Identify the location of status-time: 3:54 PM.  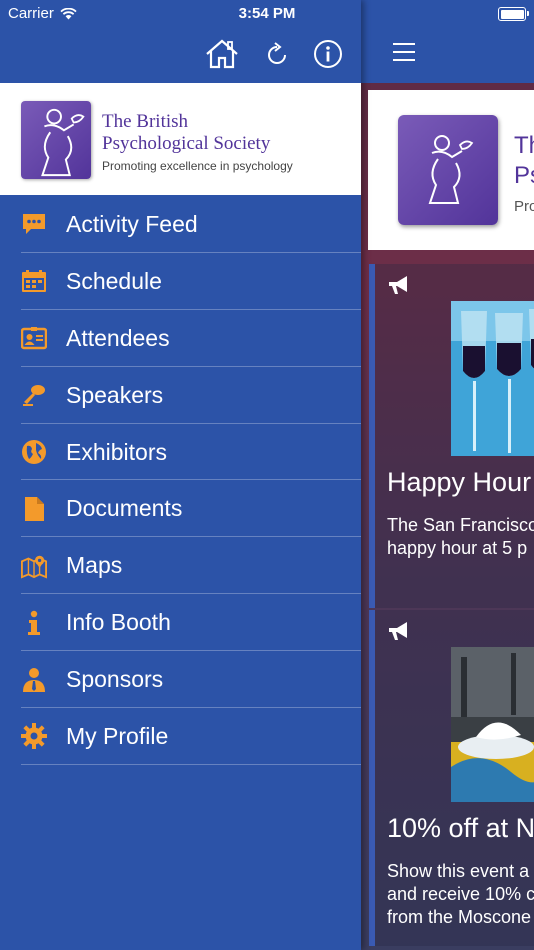
(267, 13).